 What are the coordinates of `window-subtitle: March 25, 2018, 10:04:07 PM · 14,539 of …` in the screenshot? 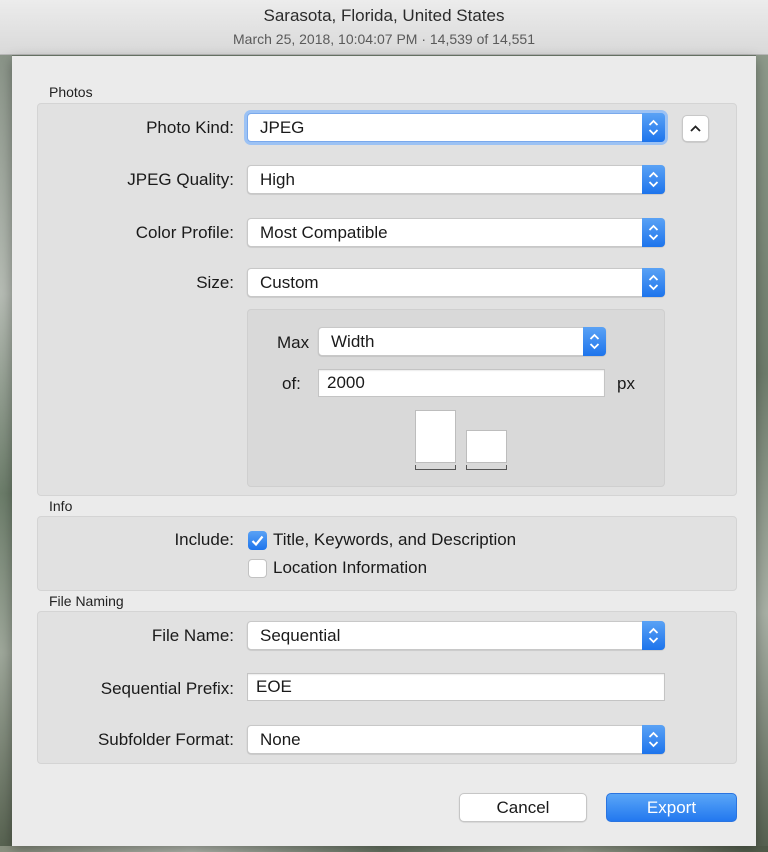 It's located at (384, 39).